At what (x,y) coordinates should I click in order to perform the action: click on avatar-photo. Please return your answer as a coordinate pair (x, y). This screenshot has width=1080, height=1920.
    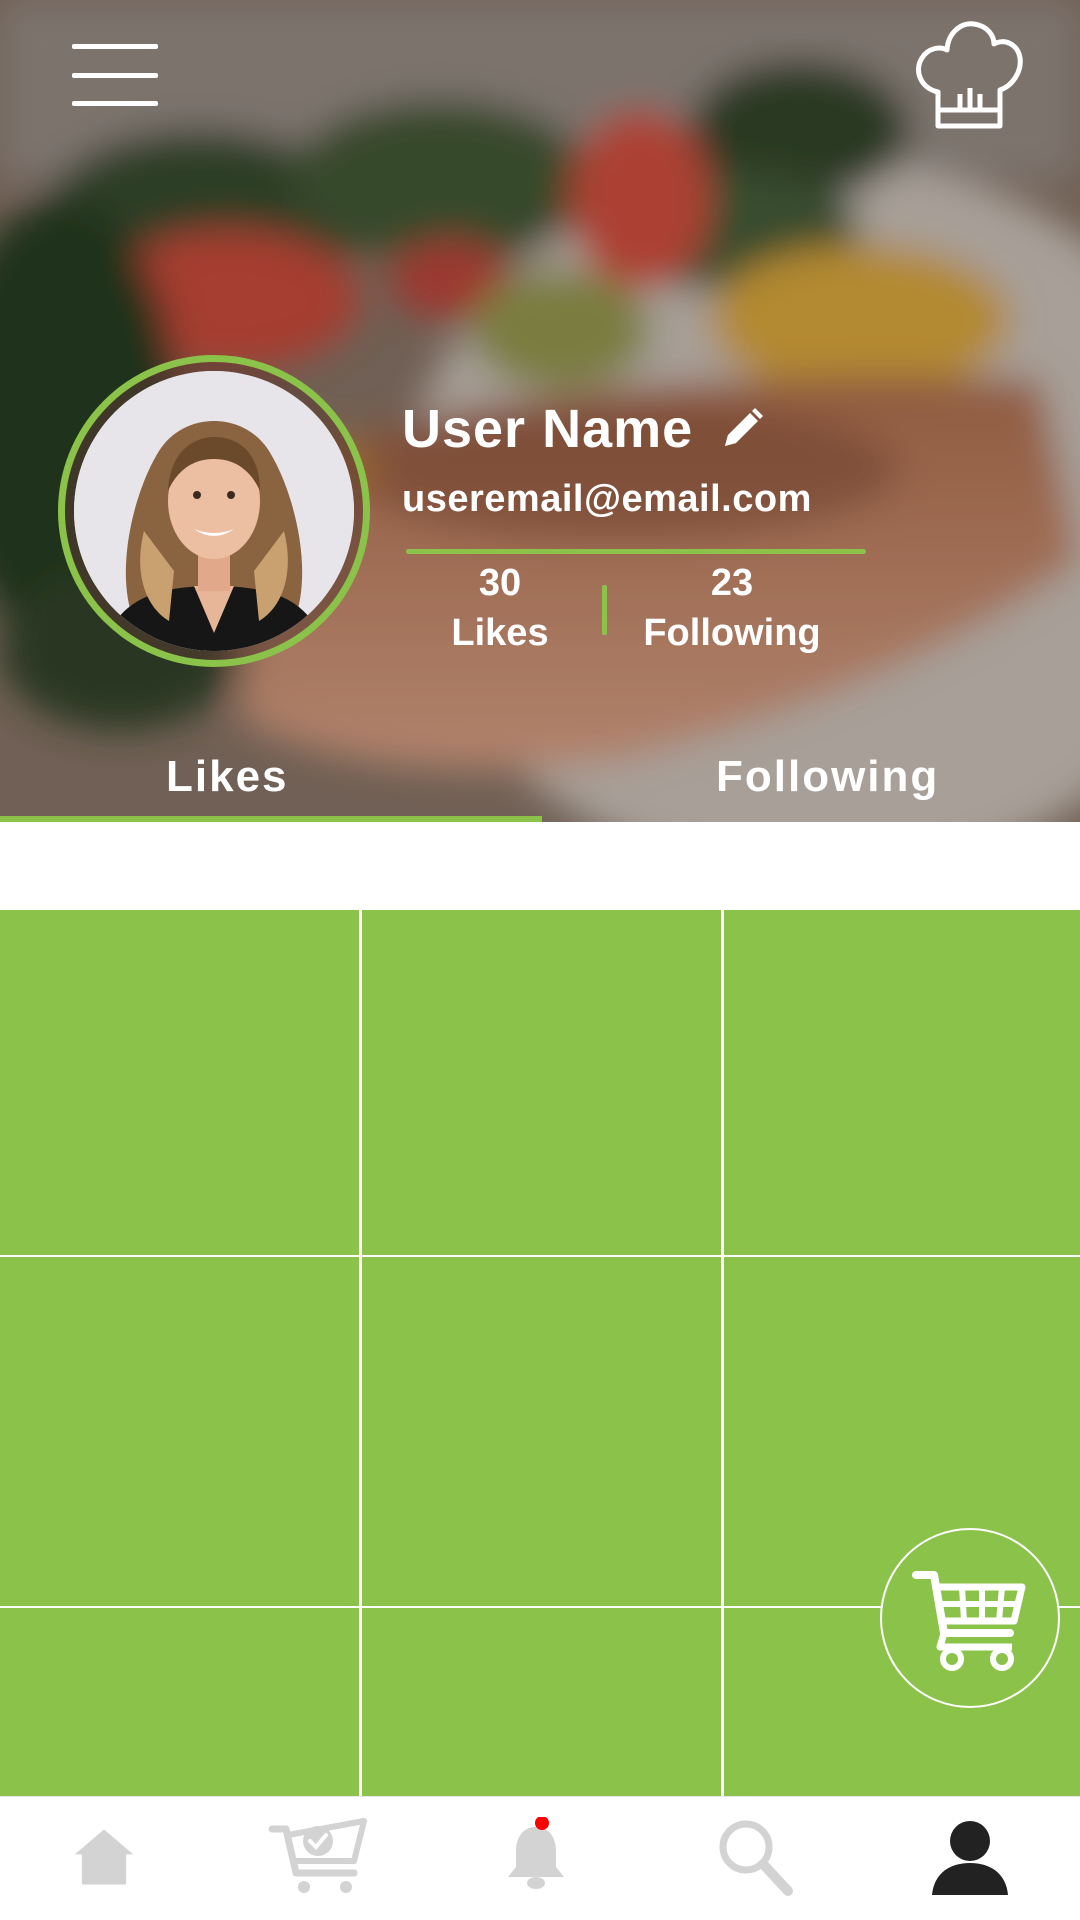
    Looking at the image, I should click on (214, 511).